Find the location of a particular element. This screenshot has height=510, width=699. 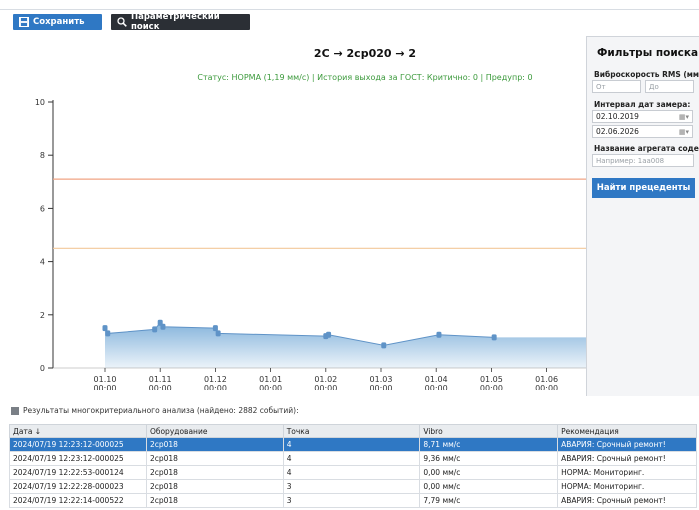

save-icon is located at coordinates (24, 22).